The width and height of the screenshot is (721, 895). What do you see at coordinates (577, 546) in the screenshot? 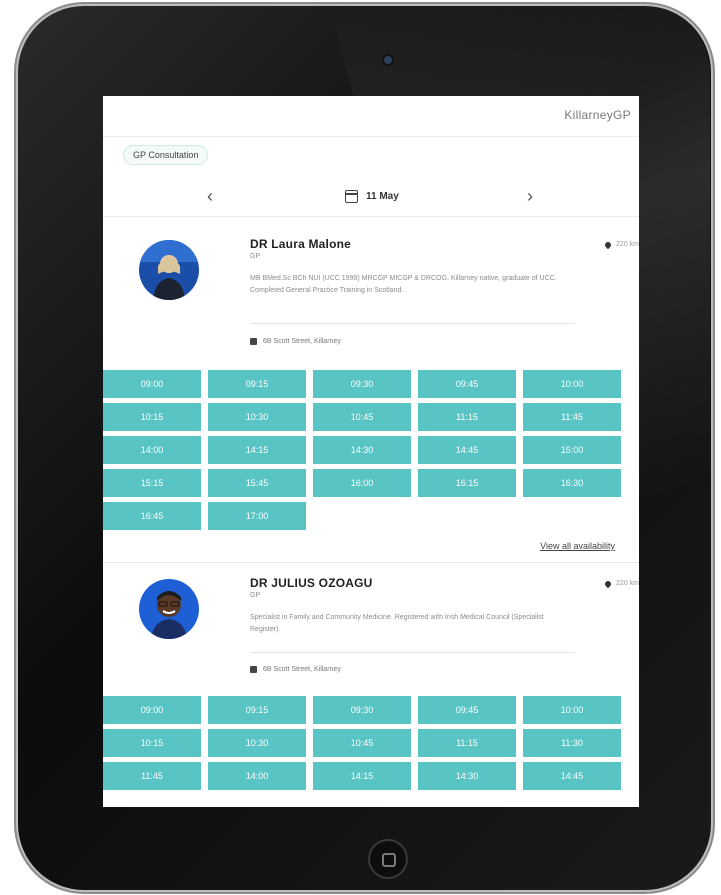
I see `view-all-availability-link: View all availability` at bounding box center [577, 546].